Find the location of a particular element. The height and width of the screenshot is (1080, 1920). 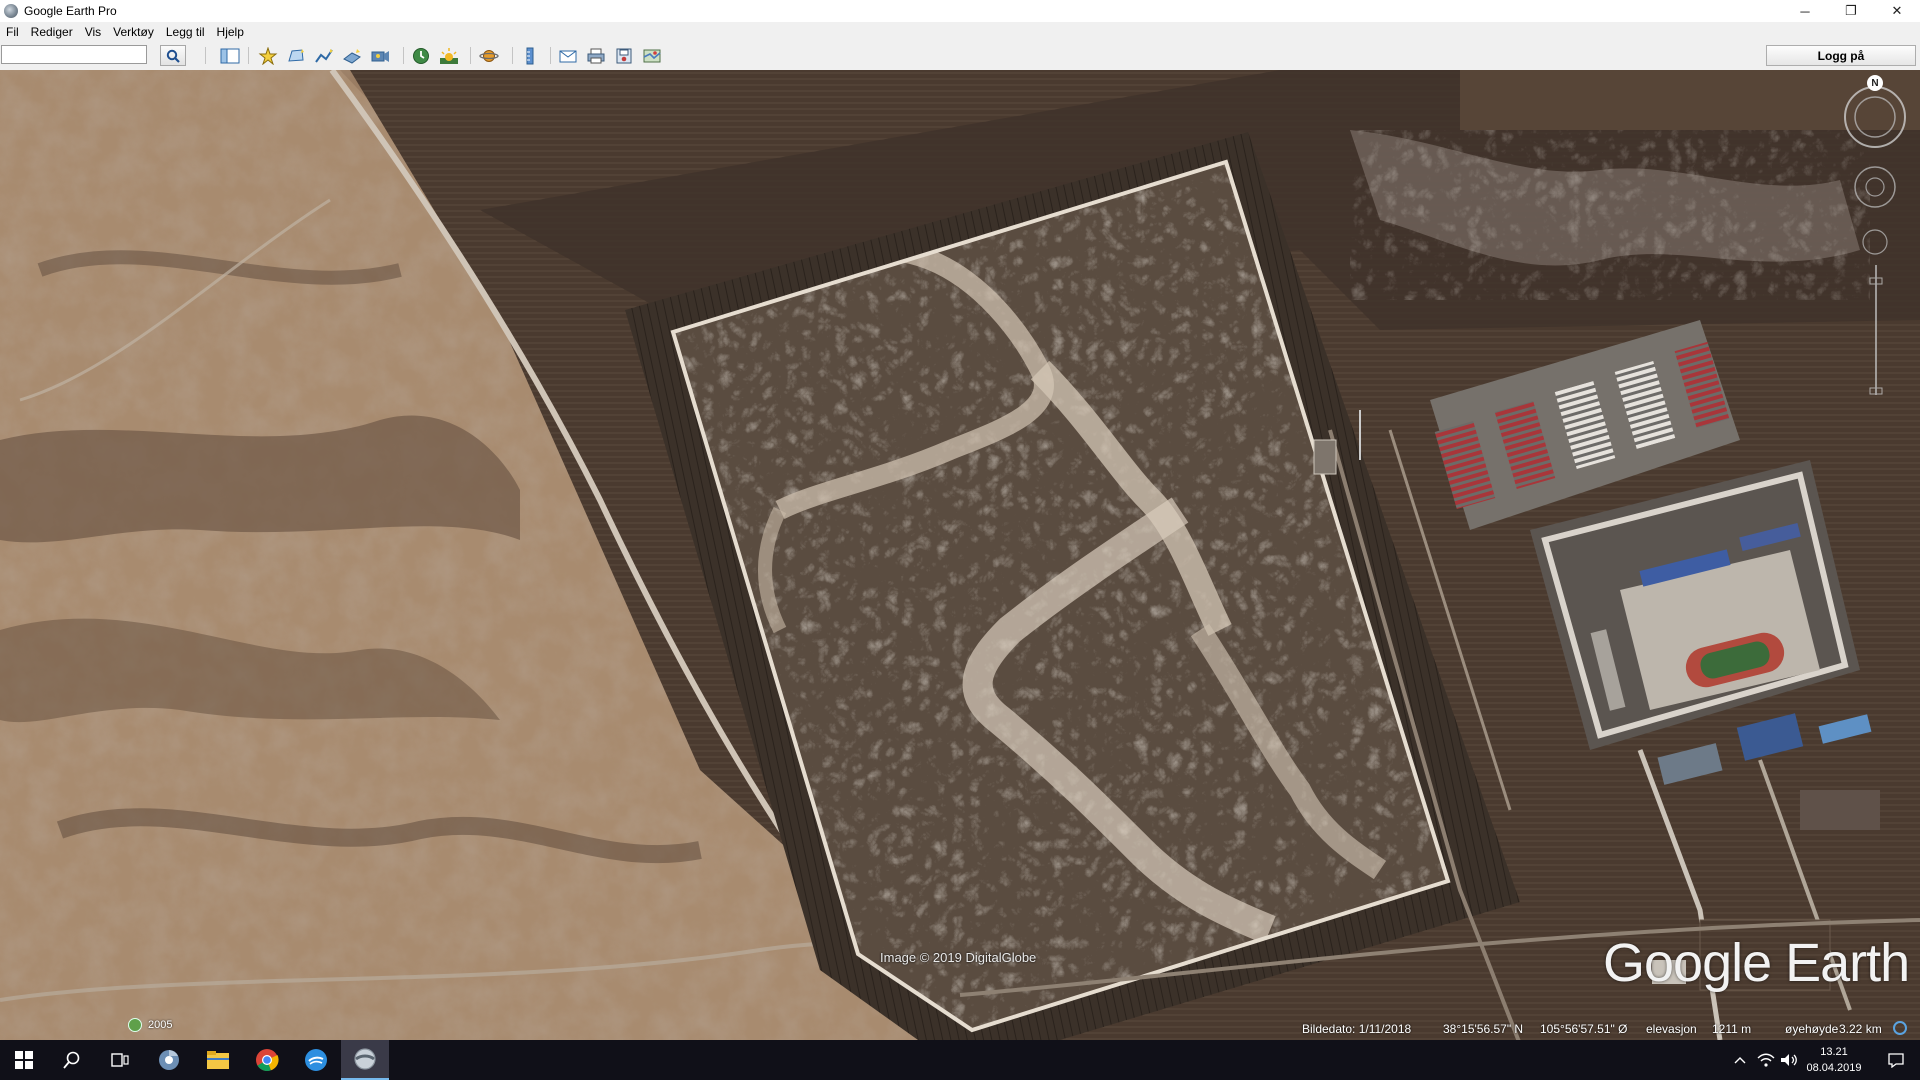

image-date: Bildedato: 1/11/2018 is located at coordinates (1357, 1029).